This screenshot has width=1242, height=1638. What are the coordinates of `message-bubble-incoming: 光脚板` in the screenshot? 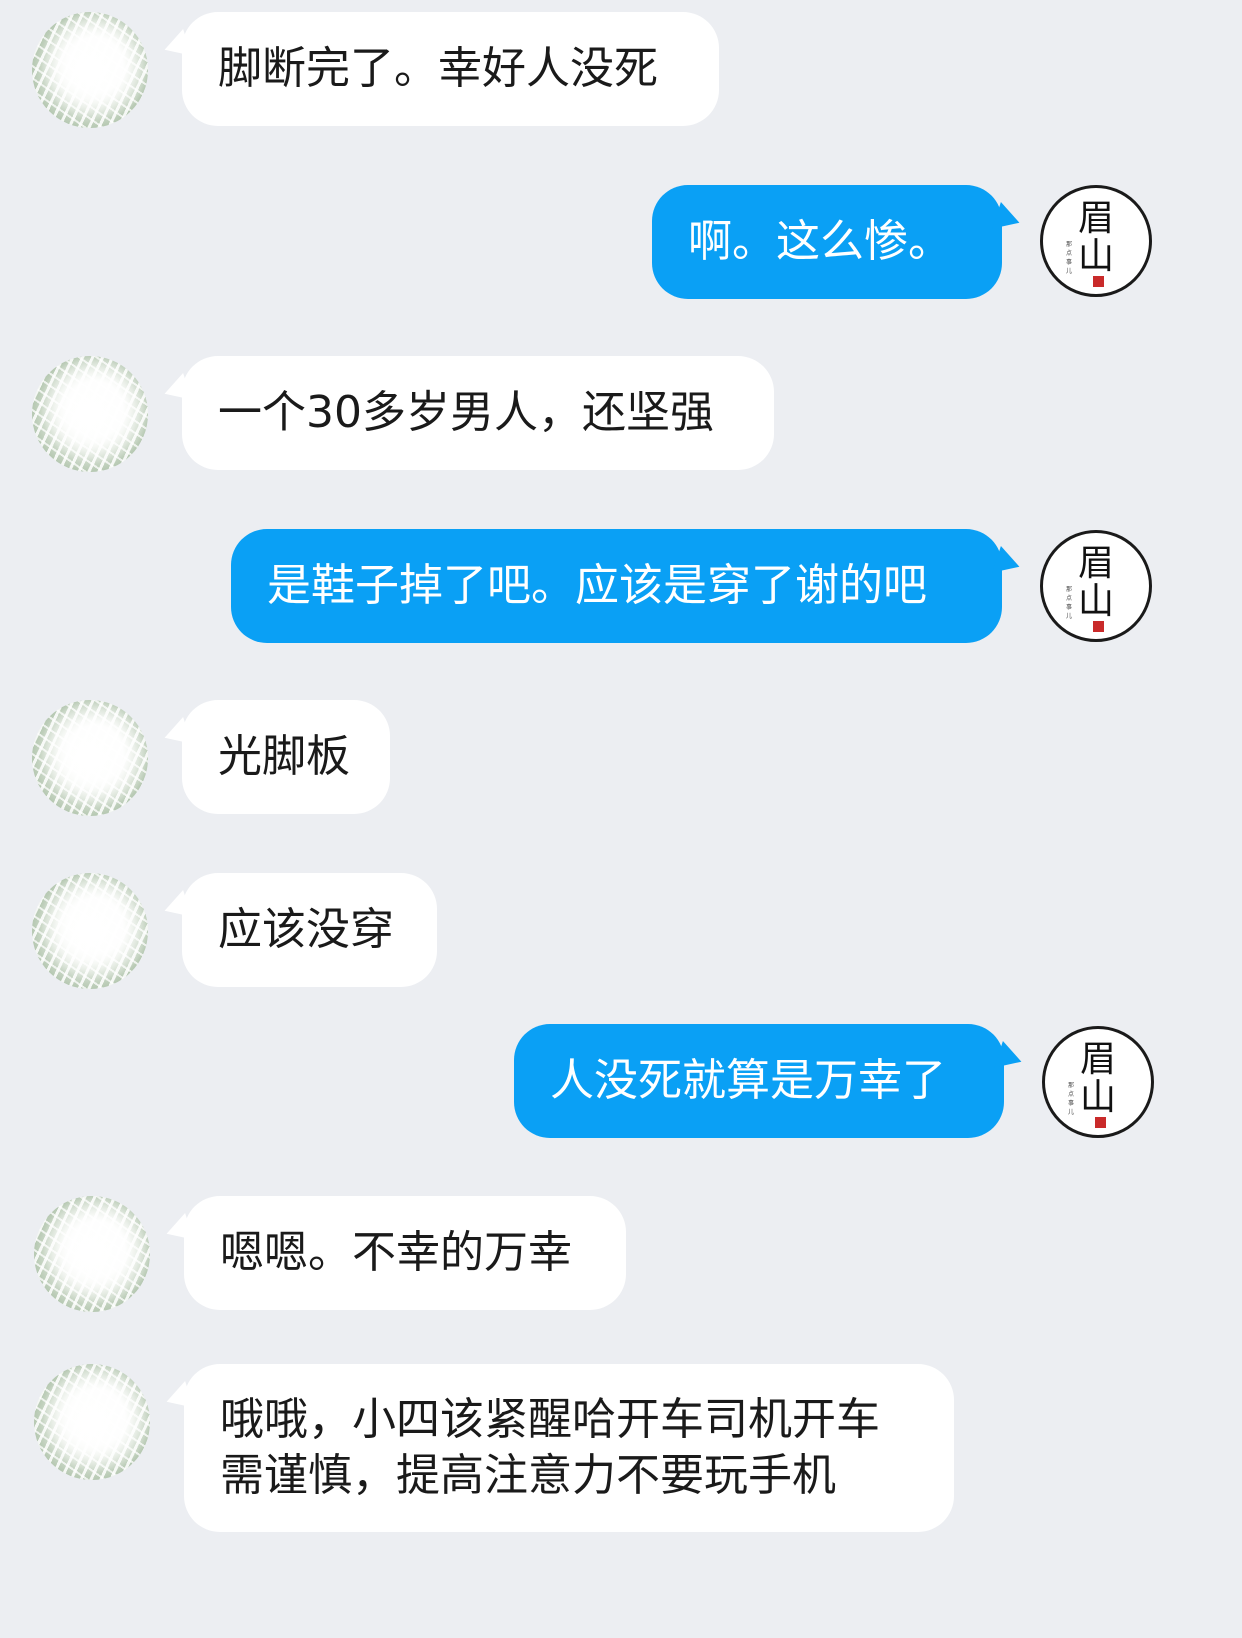 It's located at (286, 757).